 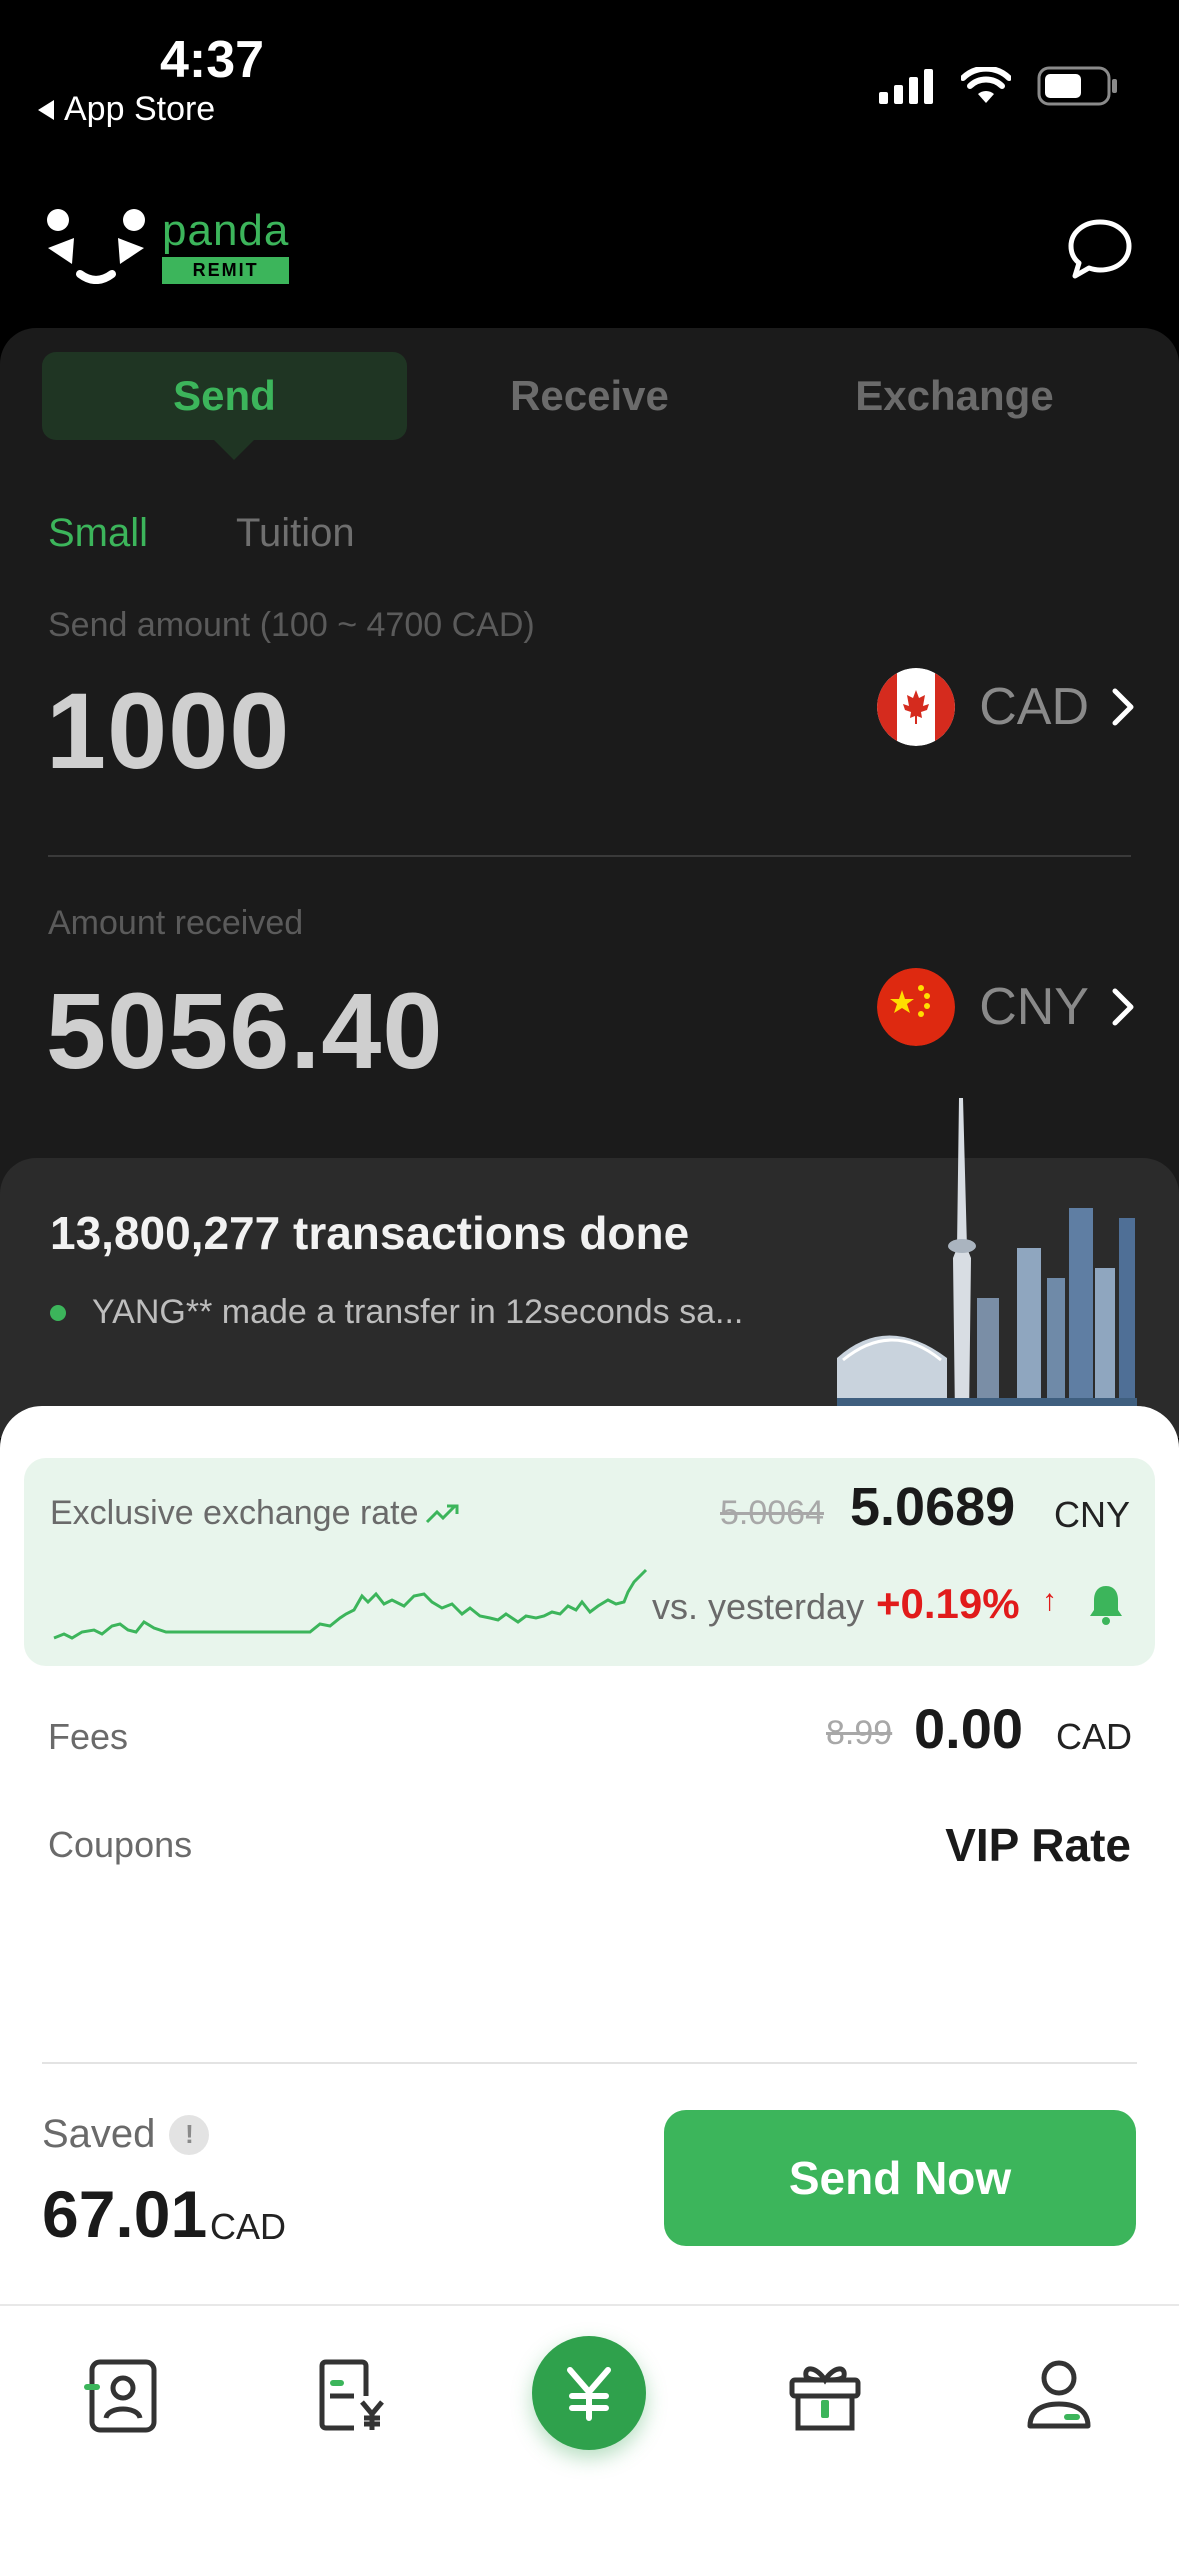 I want to click on rate-currency: CNY, so click(x=1092, y=1514).